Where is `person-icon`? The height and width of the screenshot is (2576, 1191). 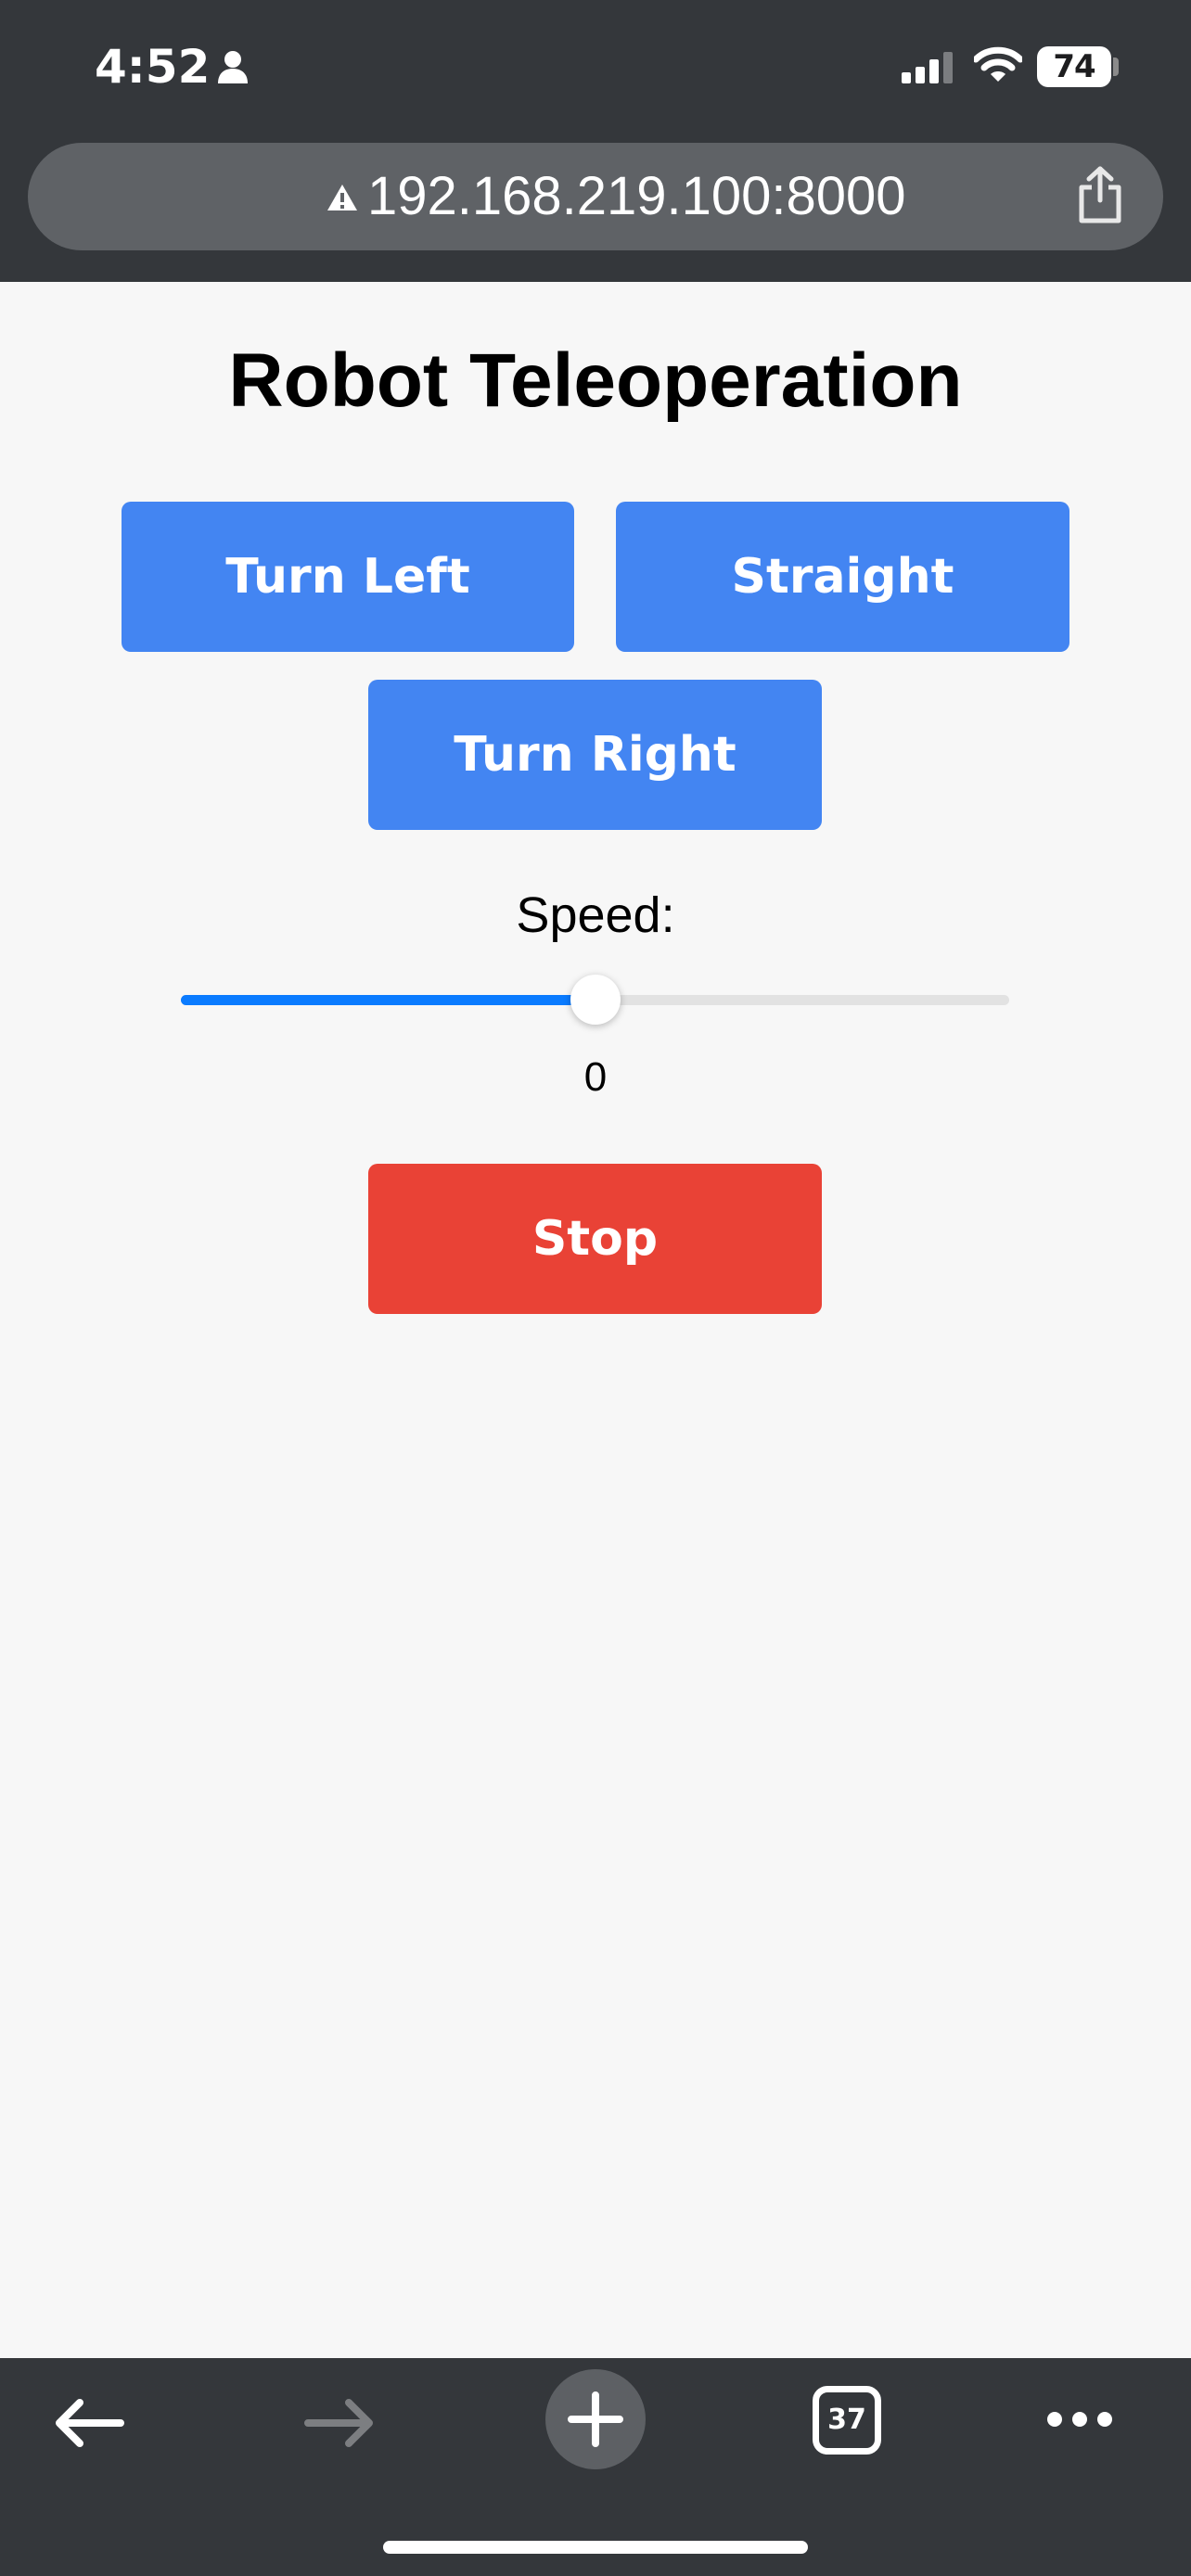 person-icon is located at coordinates (233, 67).